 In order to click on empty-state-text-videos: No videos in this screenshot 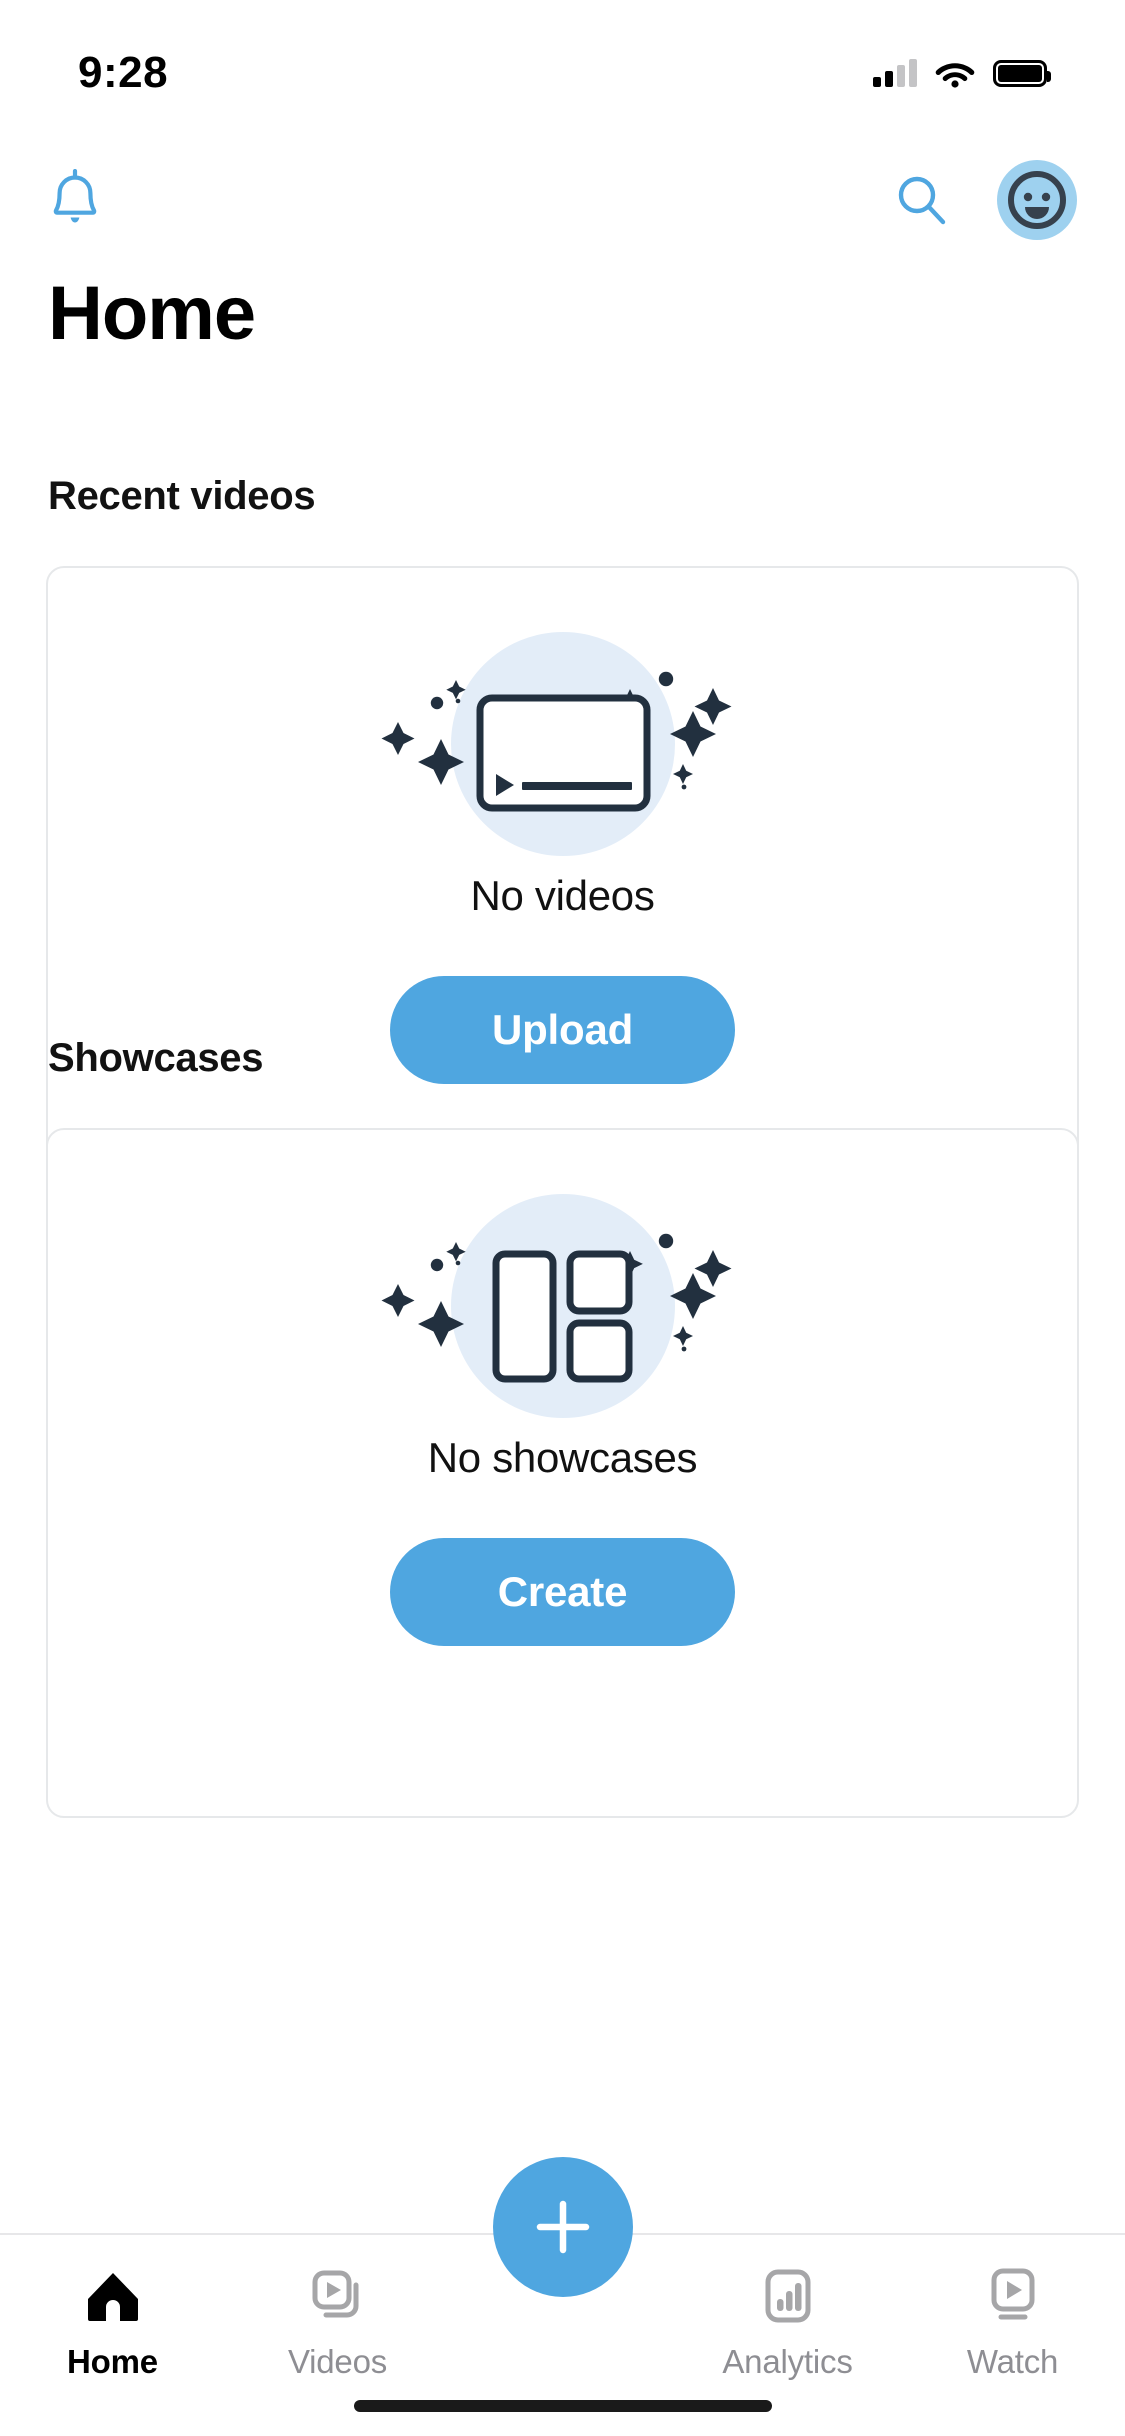, I will do `click(562, 895)`.